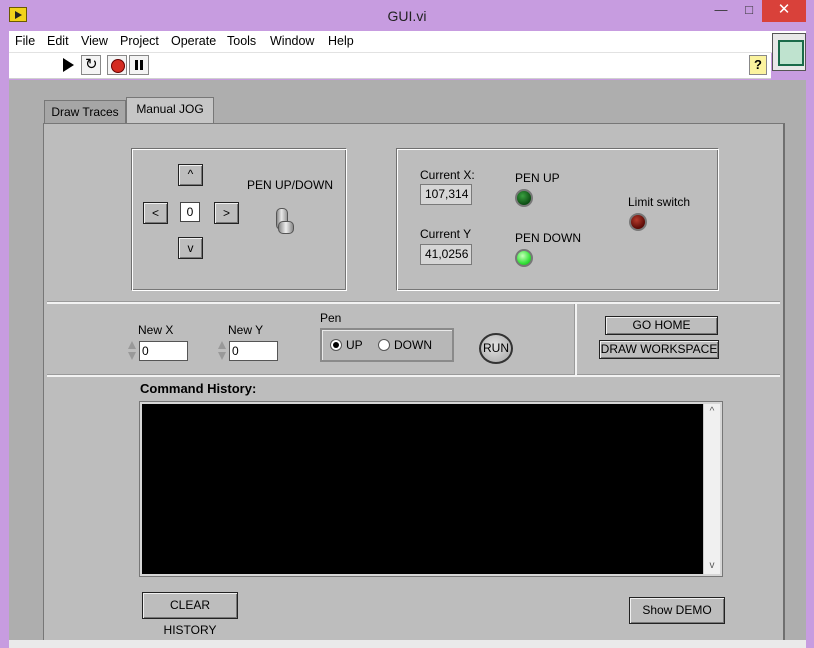 This screenshot has width=814, height=648. What do you see at coordinates (548, 238) in the screenshot?
I see `pen-down-label: PEN DOWN` at bounding box center [548, 238].